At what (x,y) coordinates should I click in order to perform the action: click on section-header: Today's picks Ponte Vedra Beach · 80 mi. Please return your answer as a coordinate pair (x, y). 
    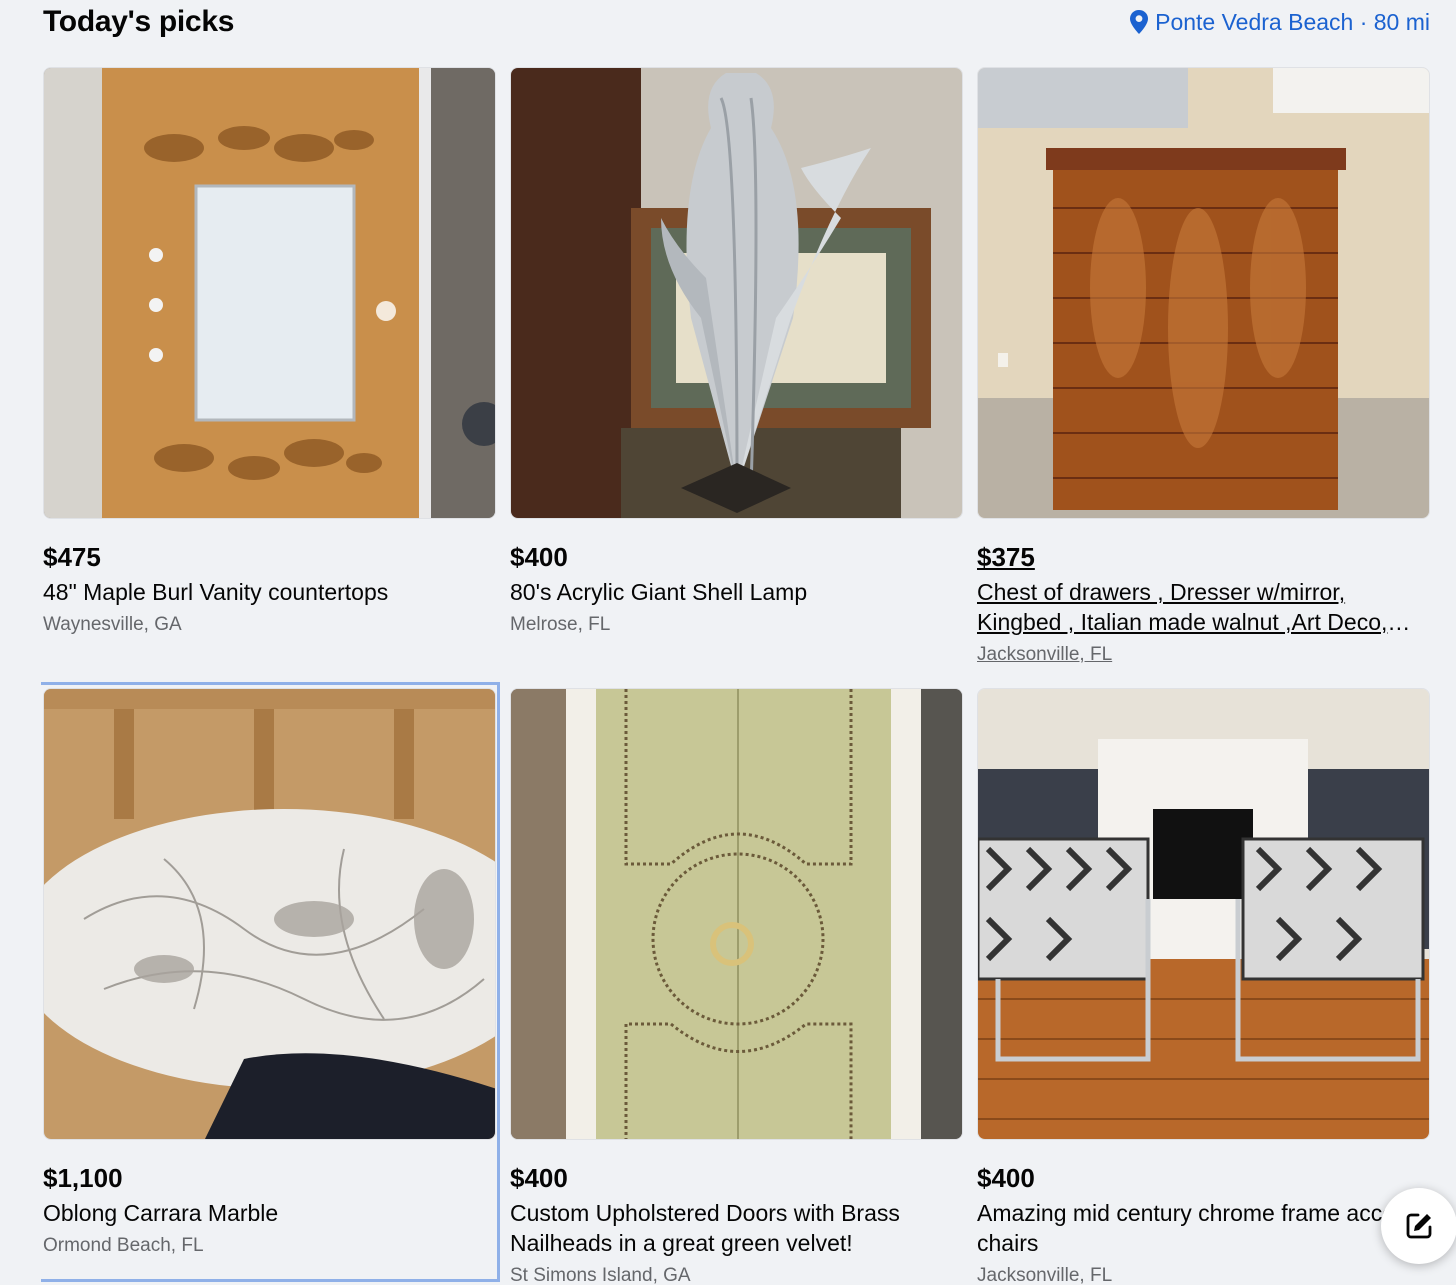
    Looking at the image, I should click on (736, 22).